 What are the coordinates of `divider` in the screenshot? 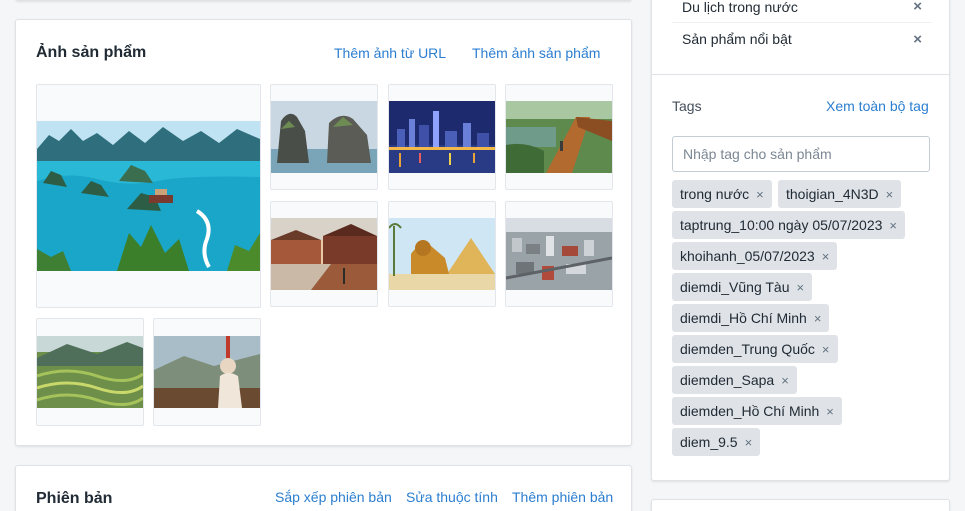 It's located at (800, 74).